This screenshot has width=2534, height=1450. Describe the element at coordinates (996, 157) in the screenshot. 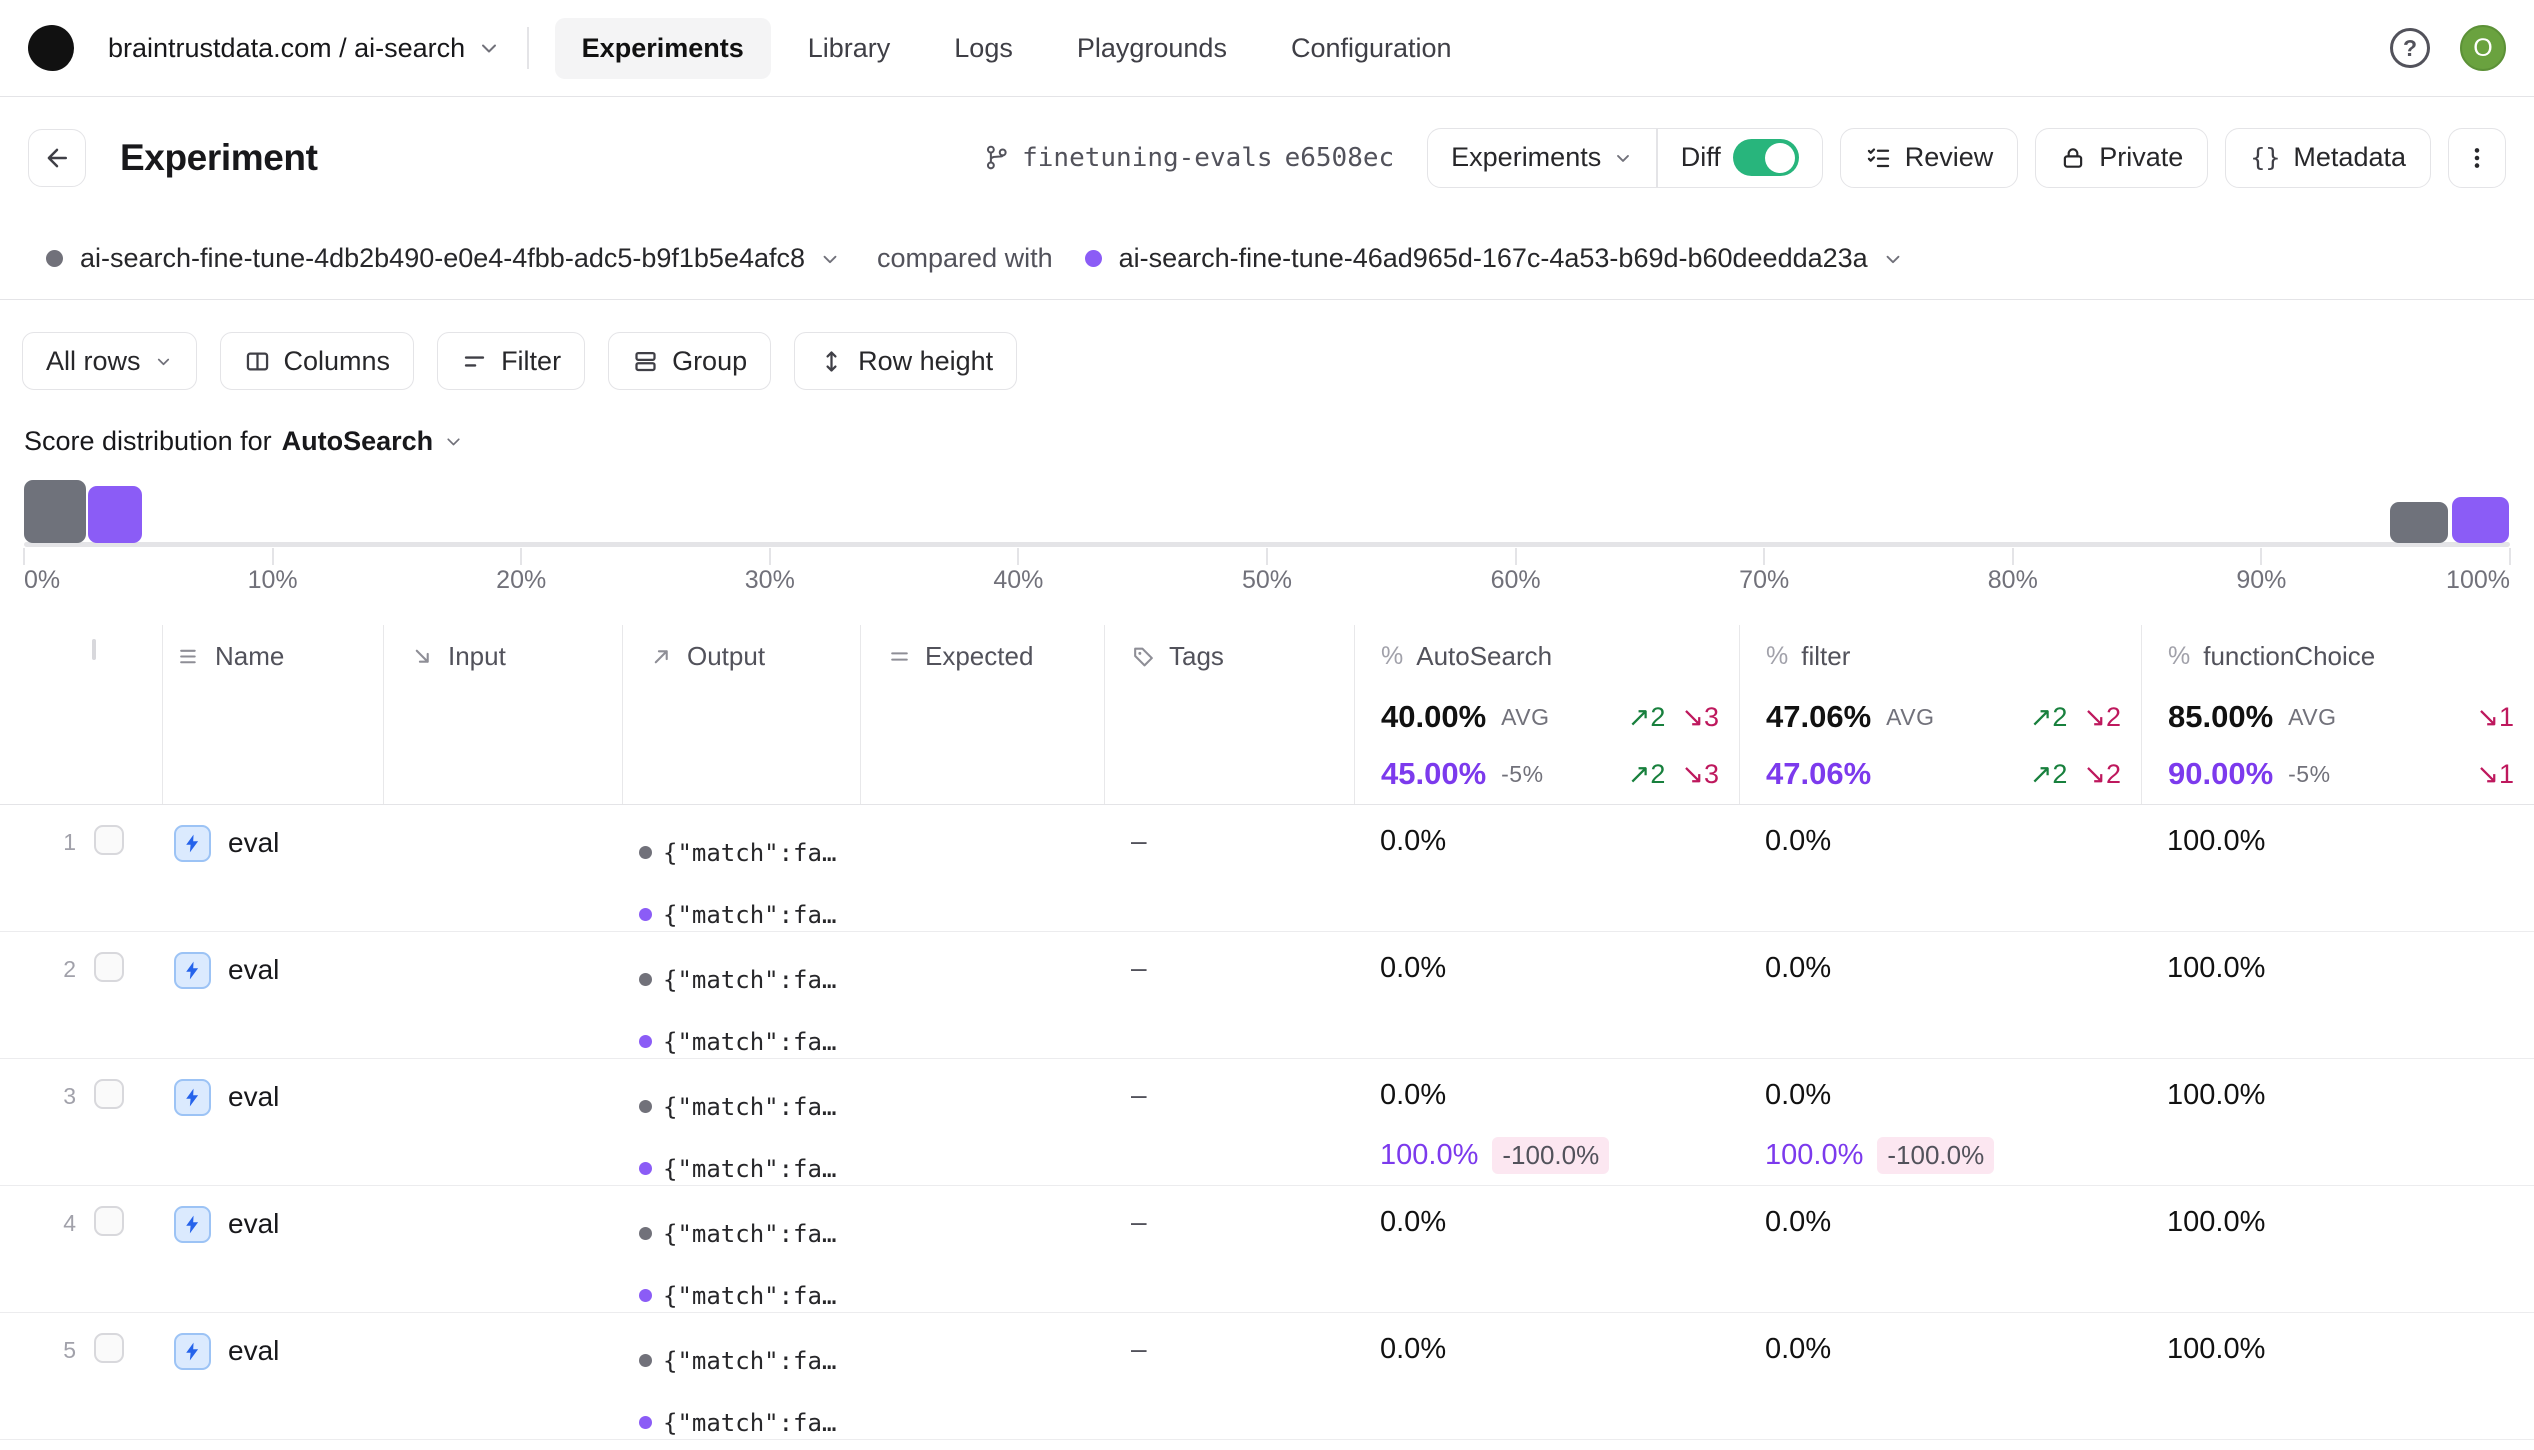

I see `git-branch-icon` at that location.